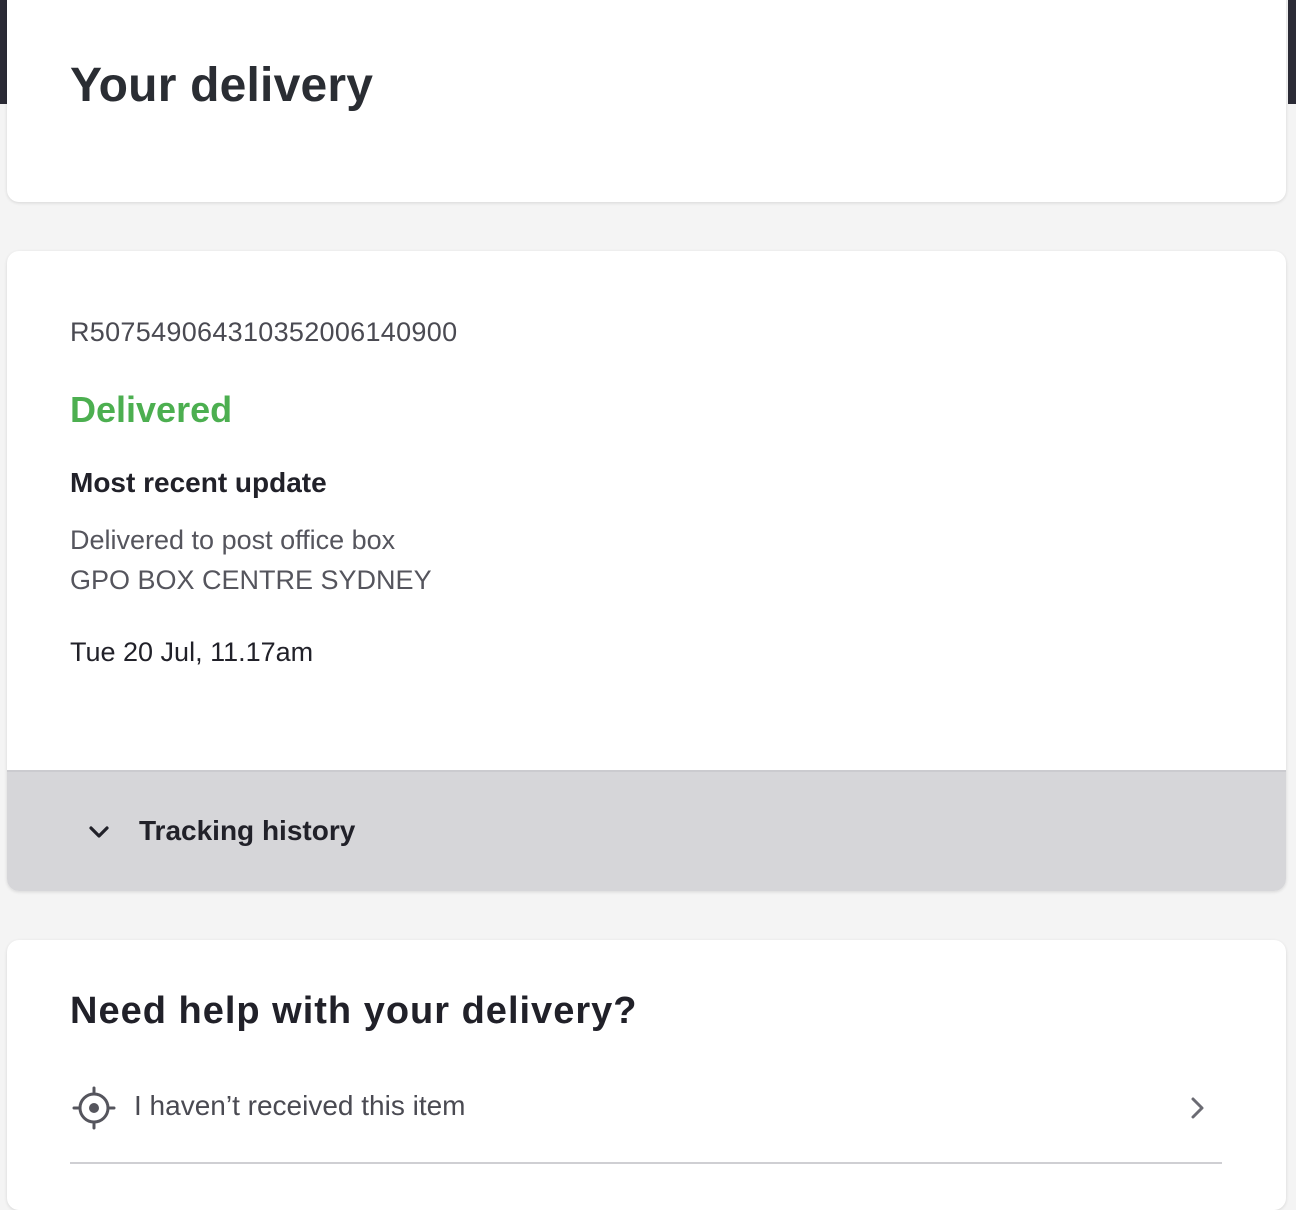  What do you see at coordinates (251, 580) in the screenshot?
I see `update-location: GPO BOX CENTRE SYDNEY` at bounding box center [251, 580].